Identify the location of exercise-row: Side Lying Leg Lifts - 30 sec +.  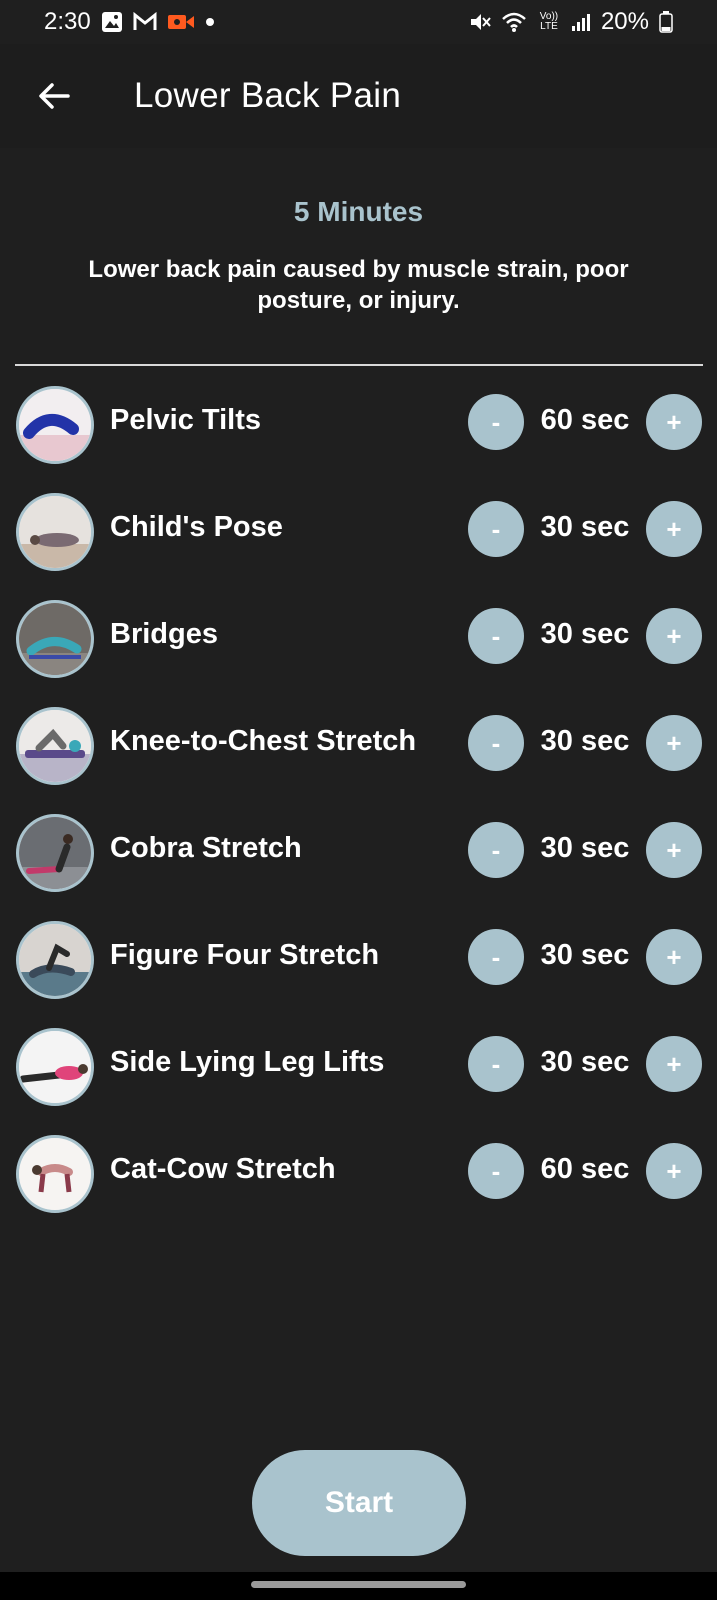
(358, 1066).